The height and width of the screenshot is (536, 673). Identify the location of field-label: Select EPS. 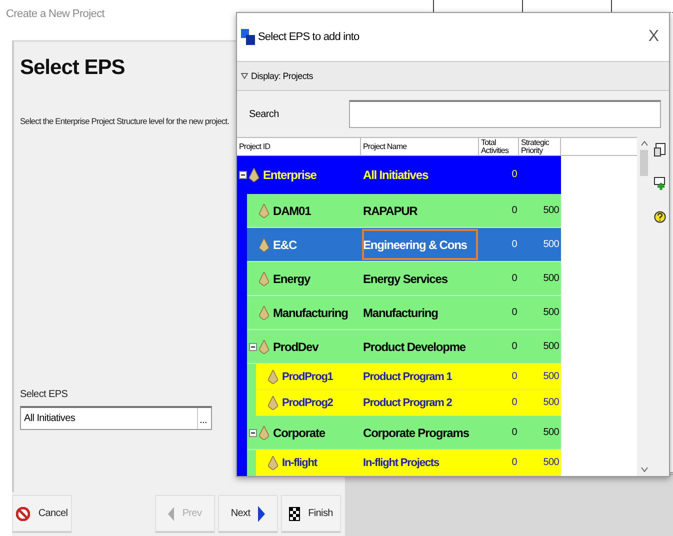
(44, 394).